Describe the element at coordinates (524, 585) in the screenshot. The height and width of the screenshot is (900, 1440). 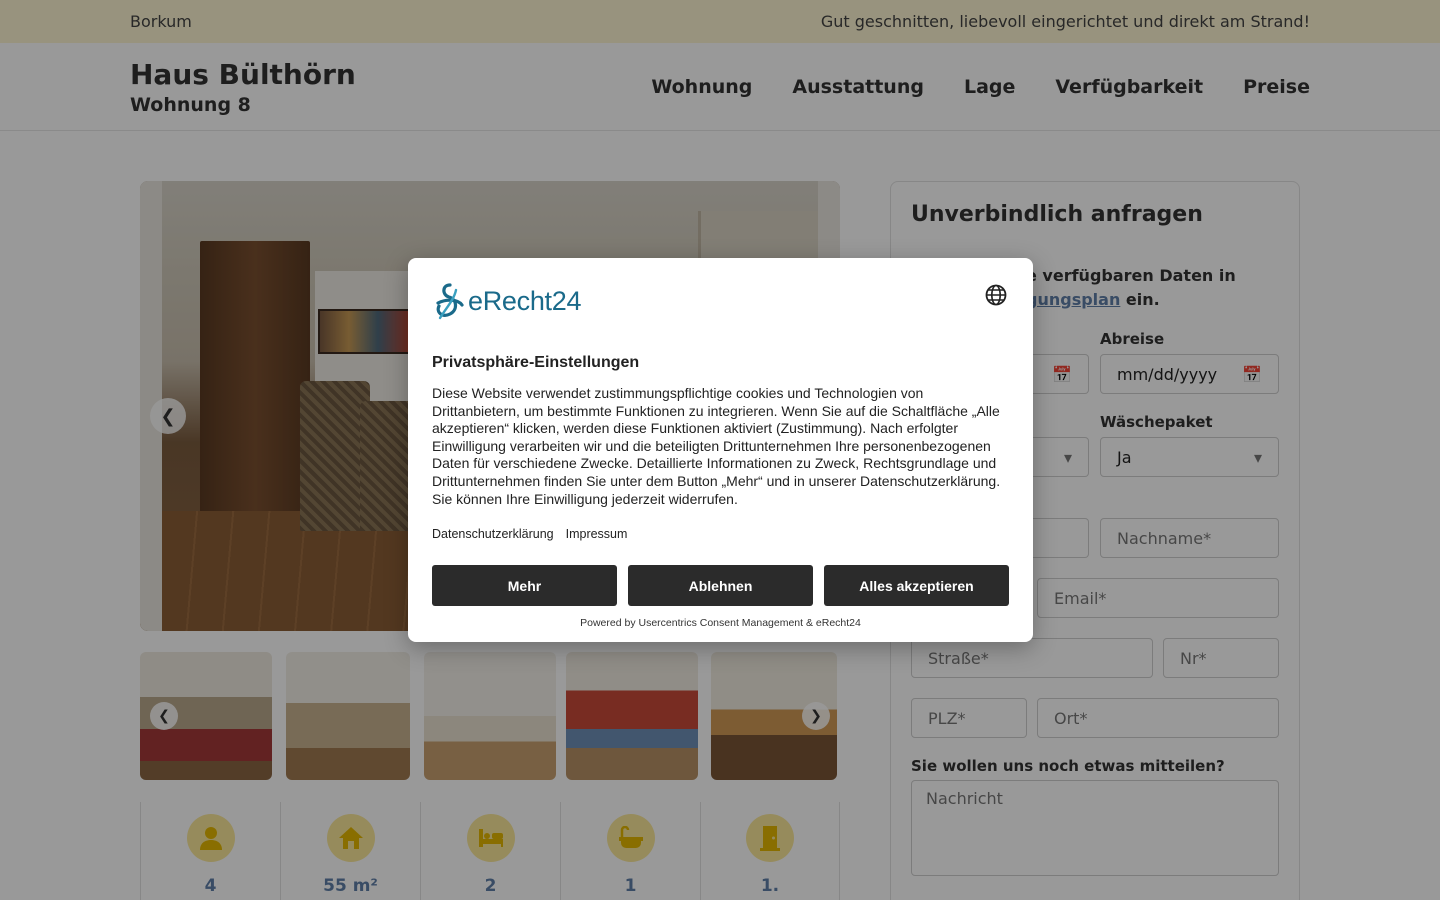
I see `more-button: Mehr` at that location.